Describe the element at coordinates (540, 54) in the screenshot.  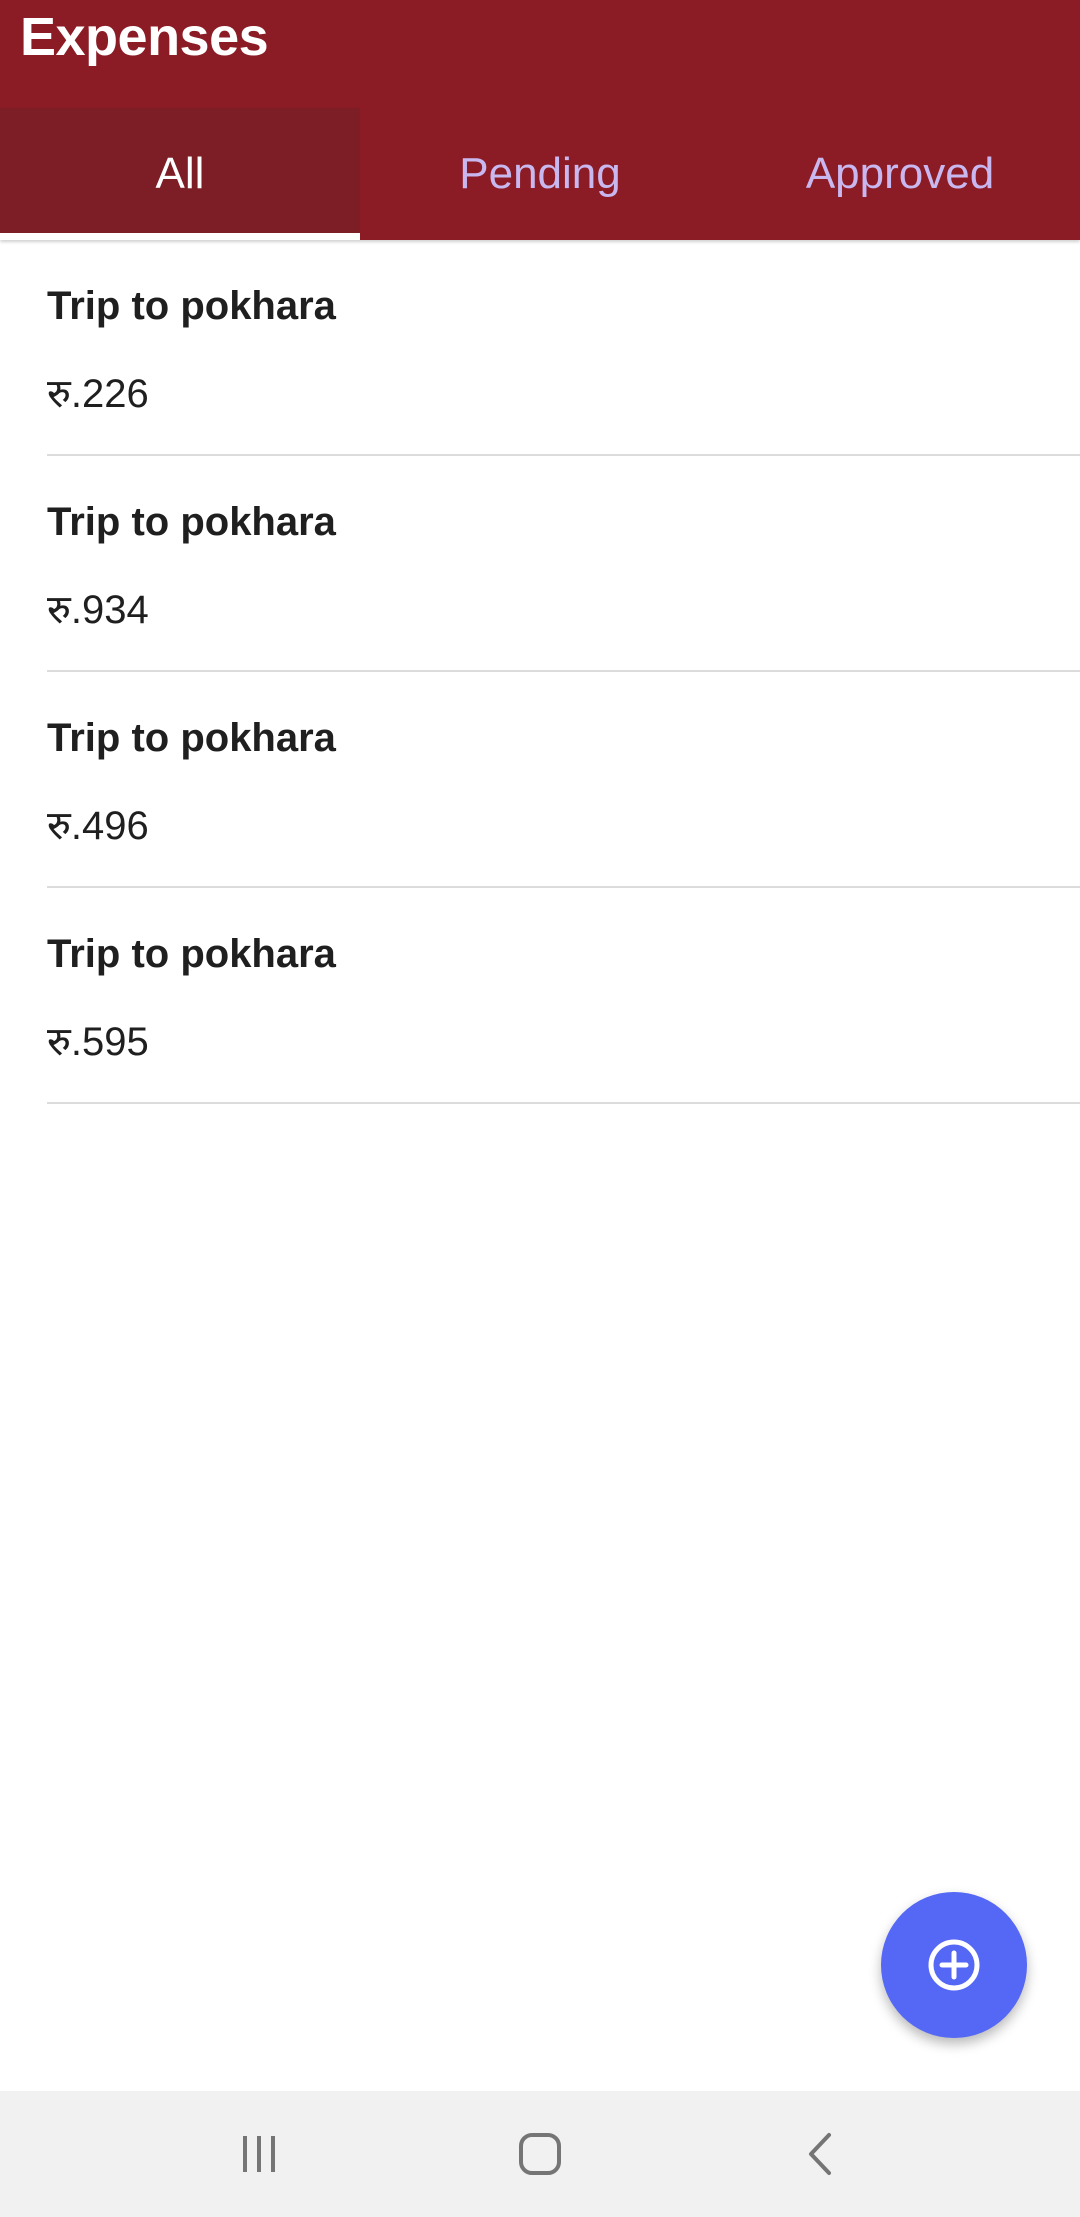
I see `app-bar: Expenses` at that location.